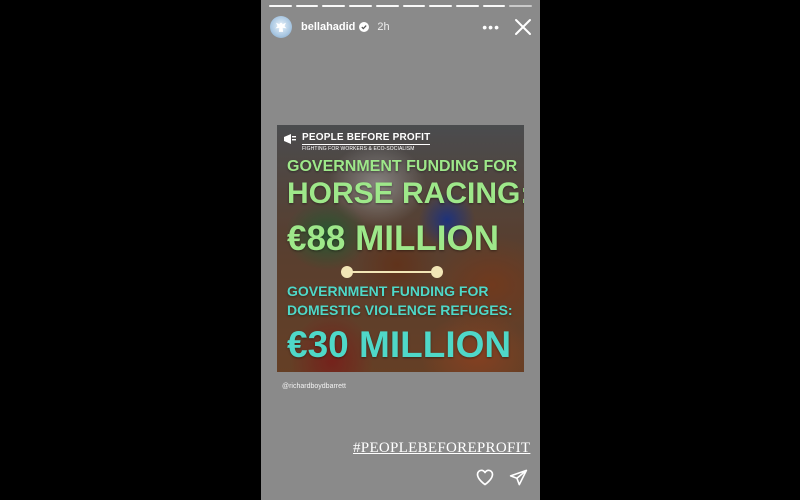 This screenshot has width=800, height=500. I want to click on close-icon, so click(523, 27).